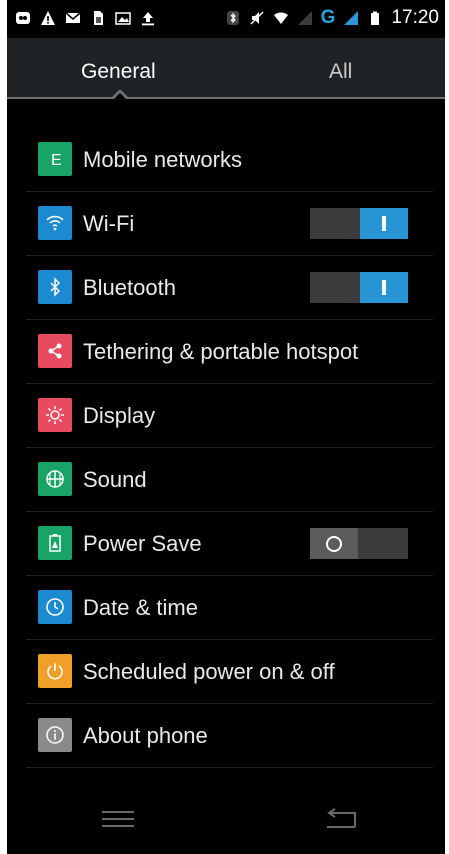 The width and height of the screenshot is (449, 854). What do you see at coordinates (375, 18) in the screenshot?
I see `battery-icon` at bounding box center [375, 18].